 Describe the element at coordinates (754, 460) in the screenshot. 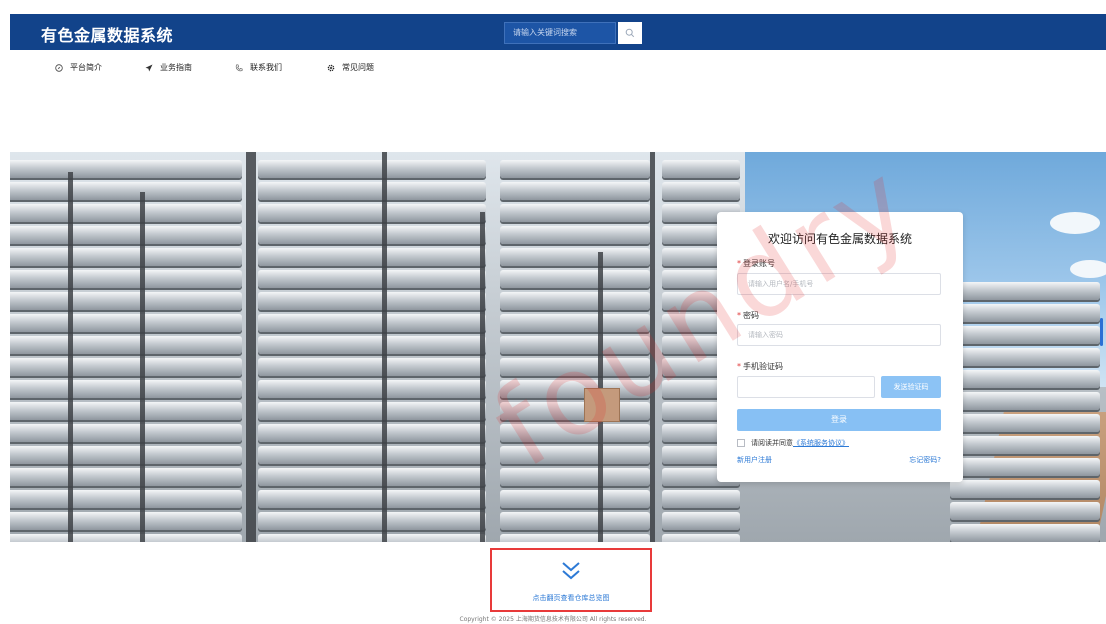

I see `register-link: 新用户注册` at that location.